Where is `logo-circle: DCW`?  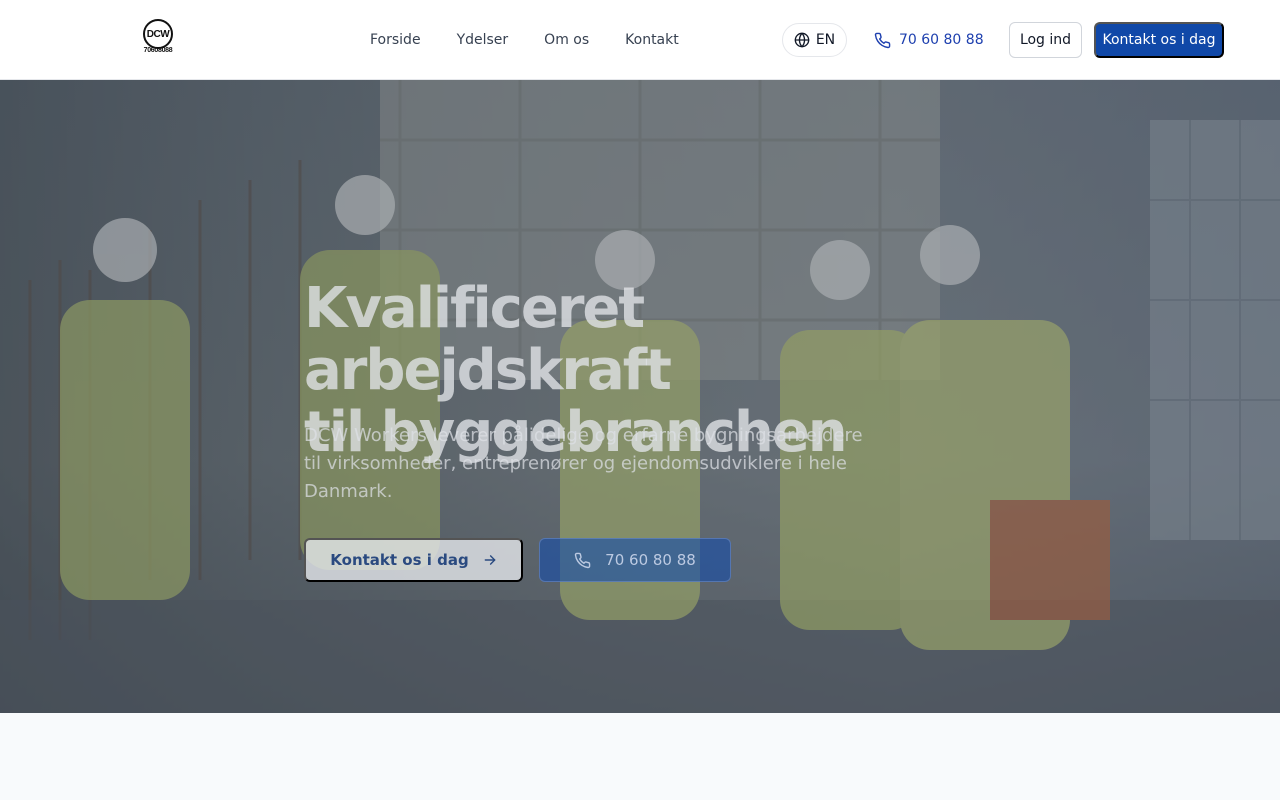
logo-circle: DCW is located at coordinates (158, 34).